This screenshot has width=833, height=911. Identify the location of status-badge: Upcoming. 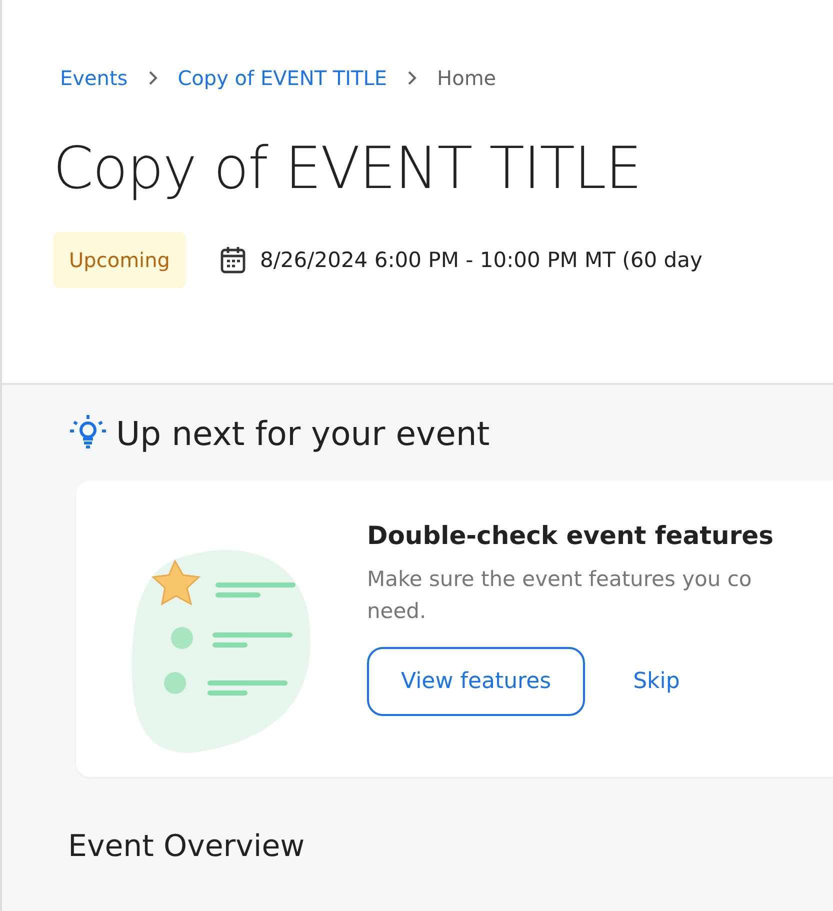
(119, 260).